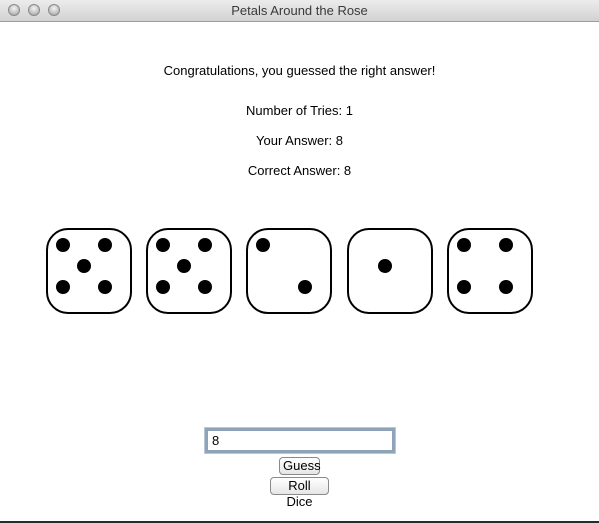  I want to click on title-bar: Petals Around the Rose, so click(299, 11).